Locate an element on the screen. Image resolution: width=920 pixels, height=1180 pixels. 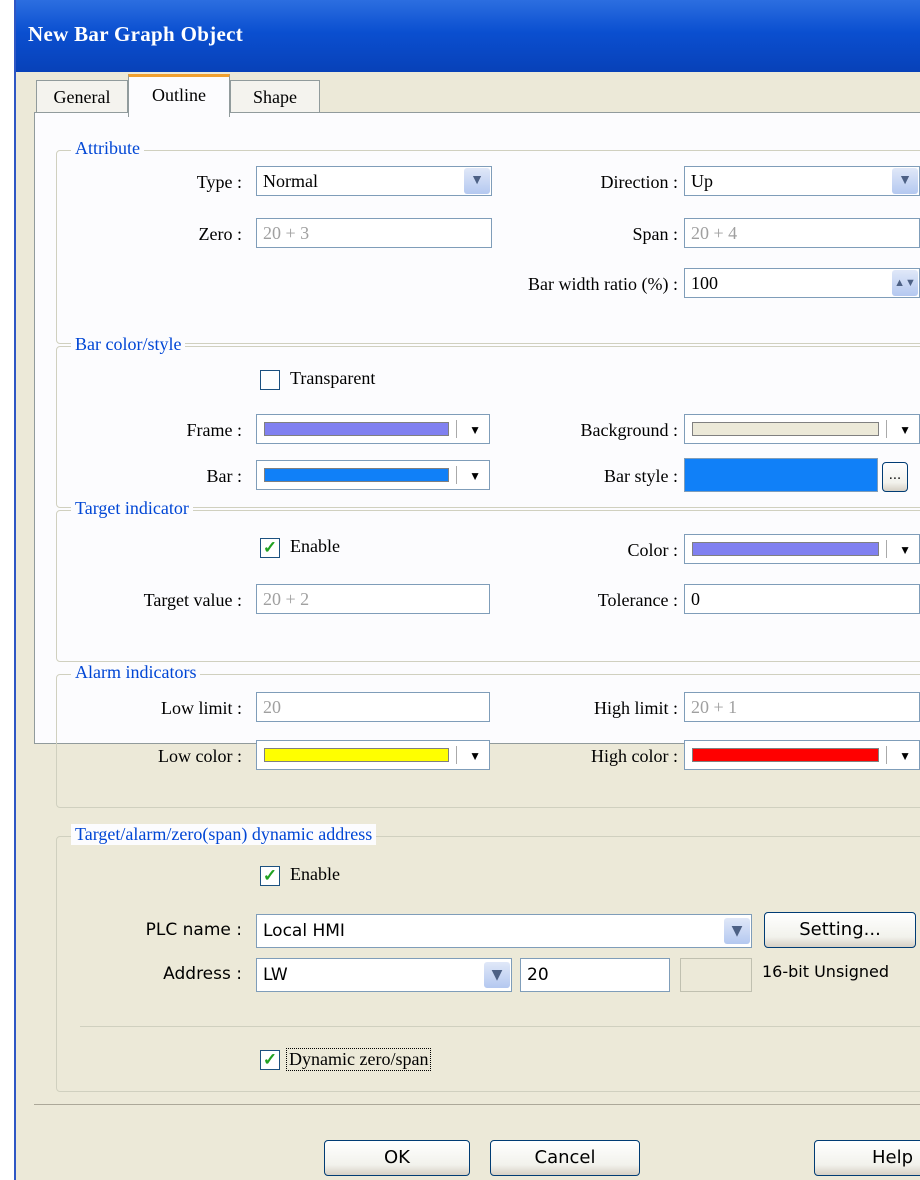
target-color-swatch is located at coordinates (785, 549).